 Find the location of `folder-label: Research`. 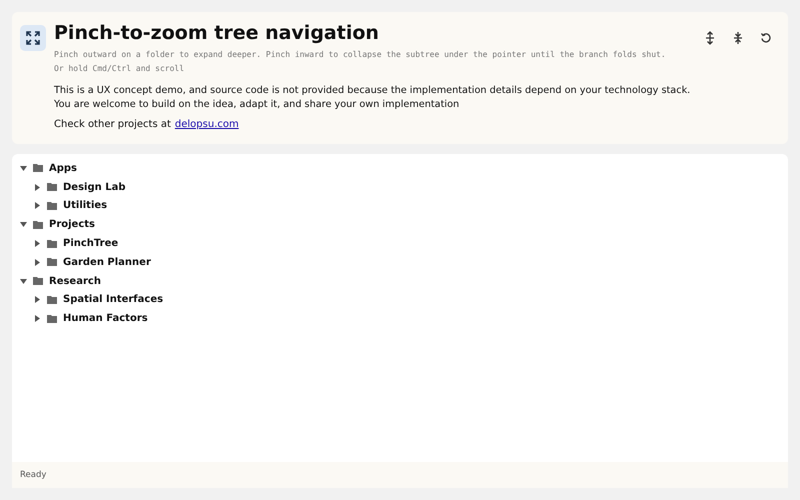

folder-label: Research is located at coordinates (75, 281).